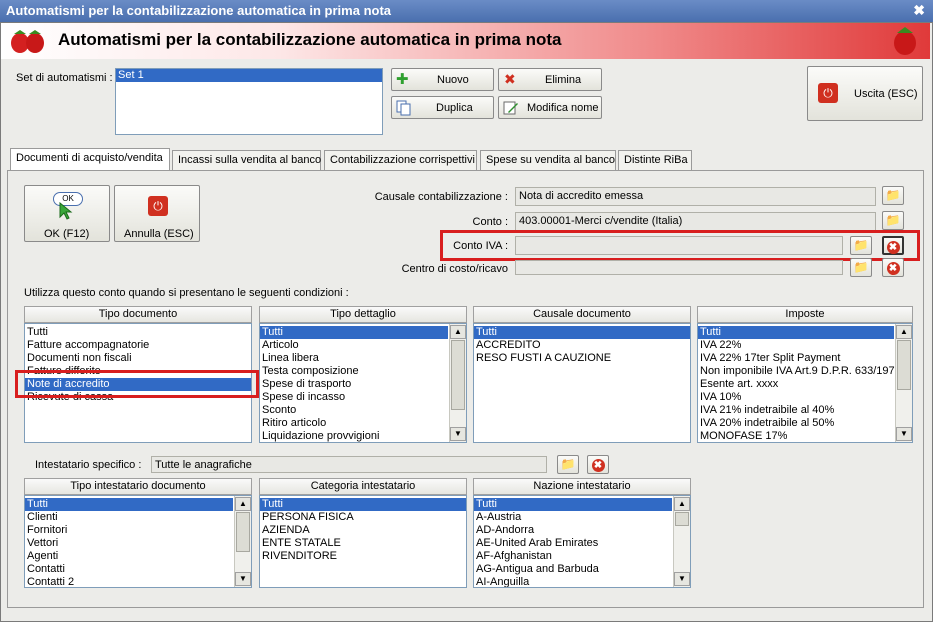 The width and height of the screenshot is (933, 622). I want to click on list-item: ENTE STATALE, so click(363, 543).